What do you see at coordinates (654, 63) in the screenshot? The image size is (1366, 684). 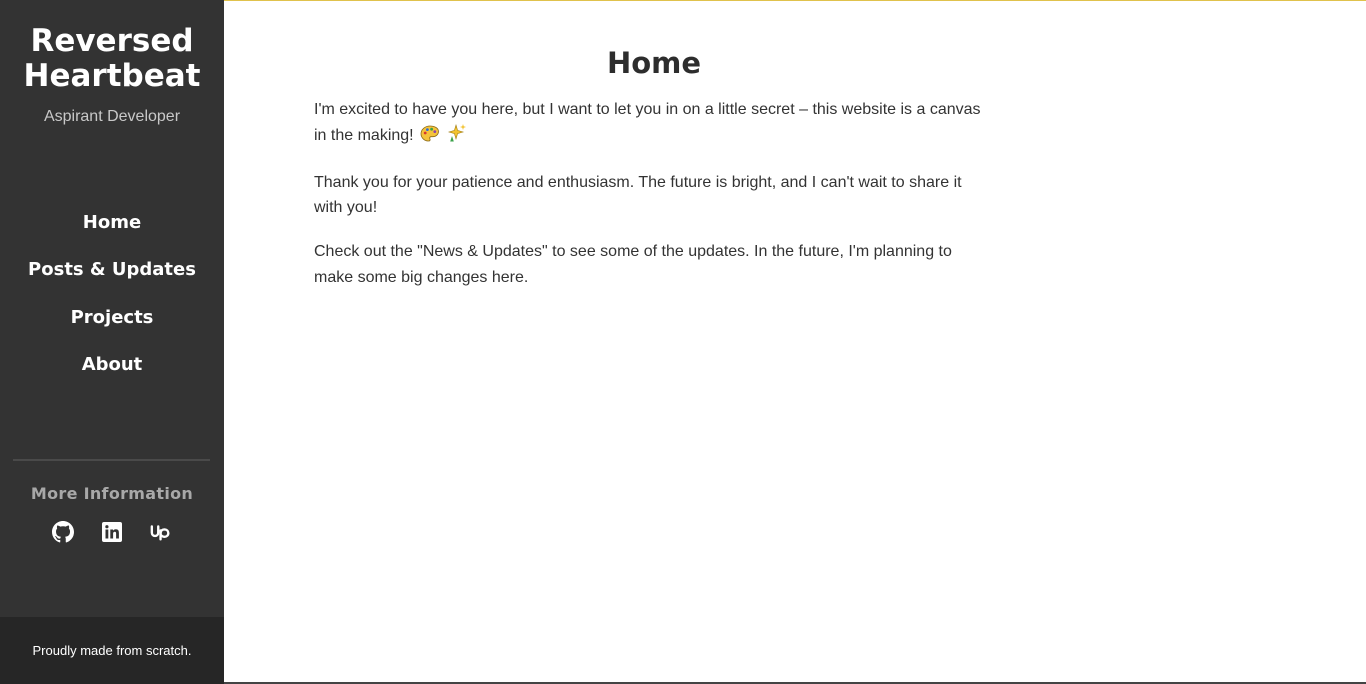 I see `page-title: Home` at bounding box center [654, 63].